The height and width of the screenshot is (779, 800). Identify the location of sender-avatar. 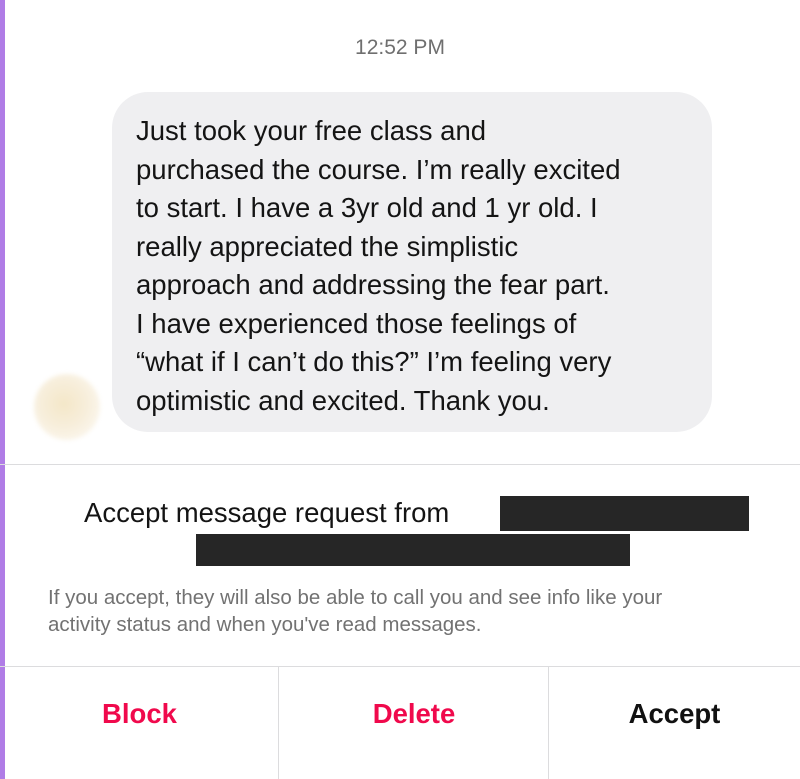
(67, 407).